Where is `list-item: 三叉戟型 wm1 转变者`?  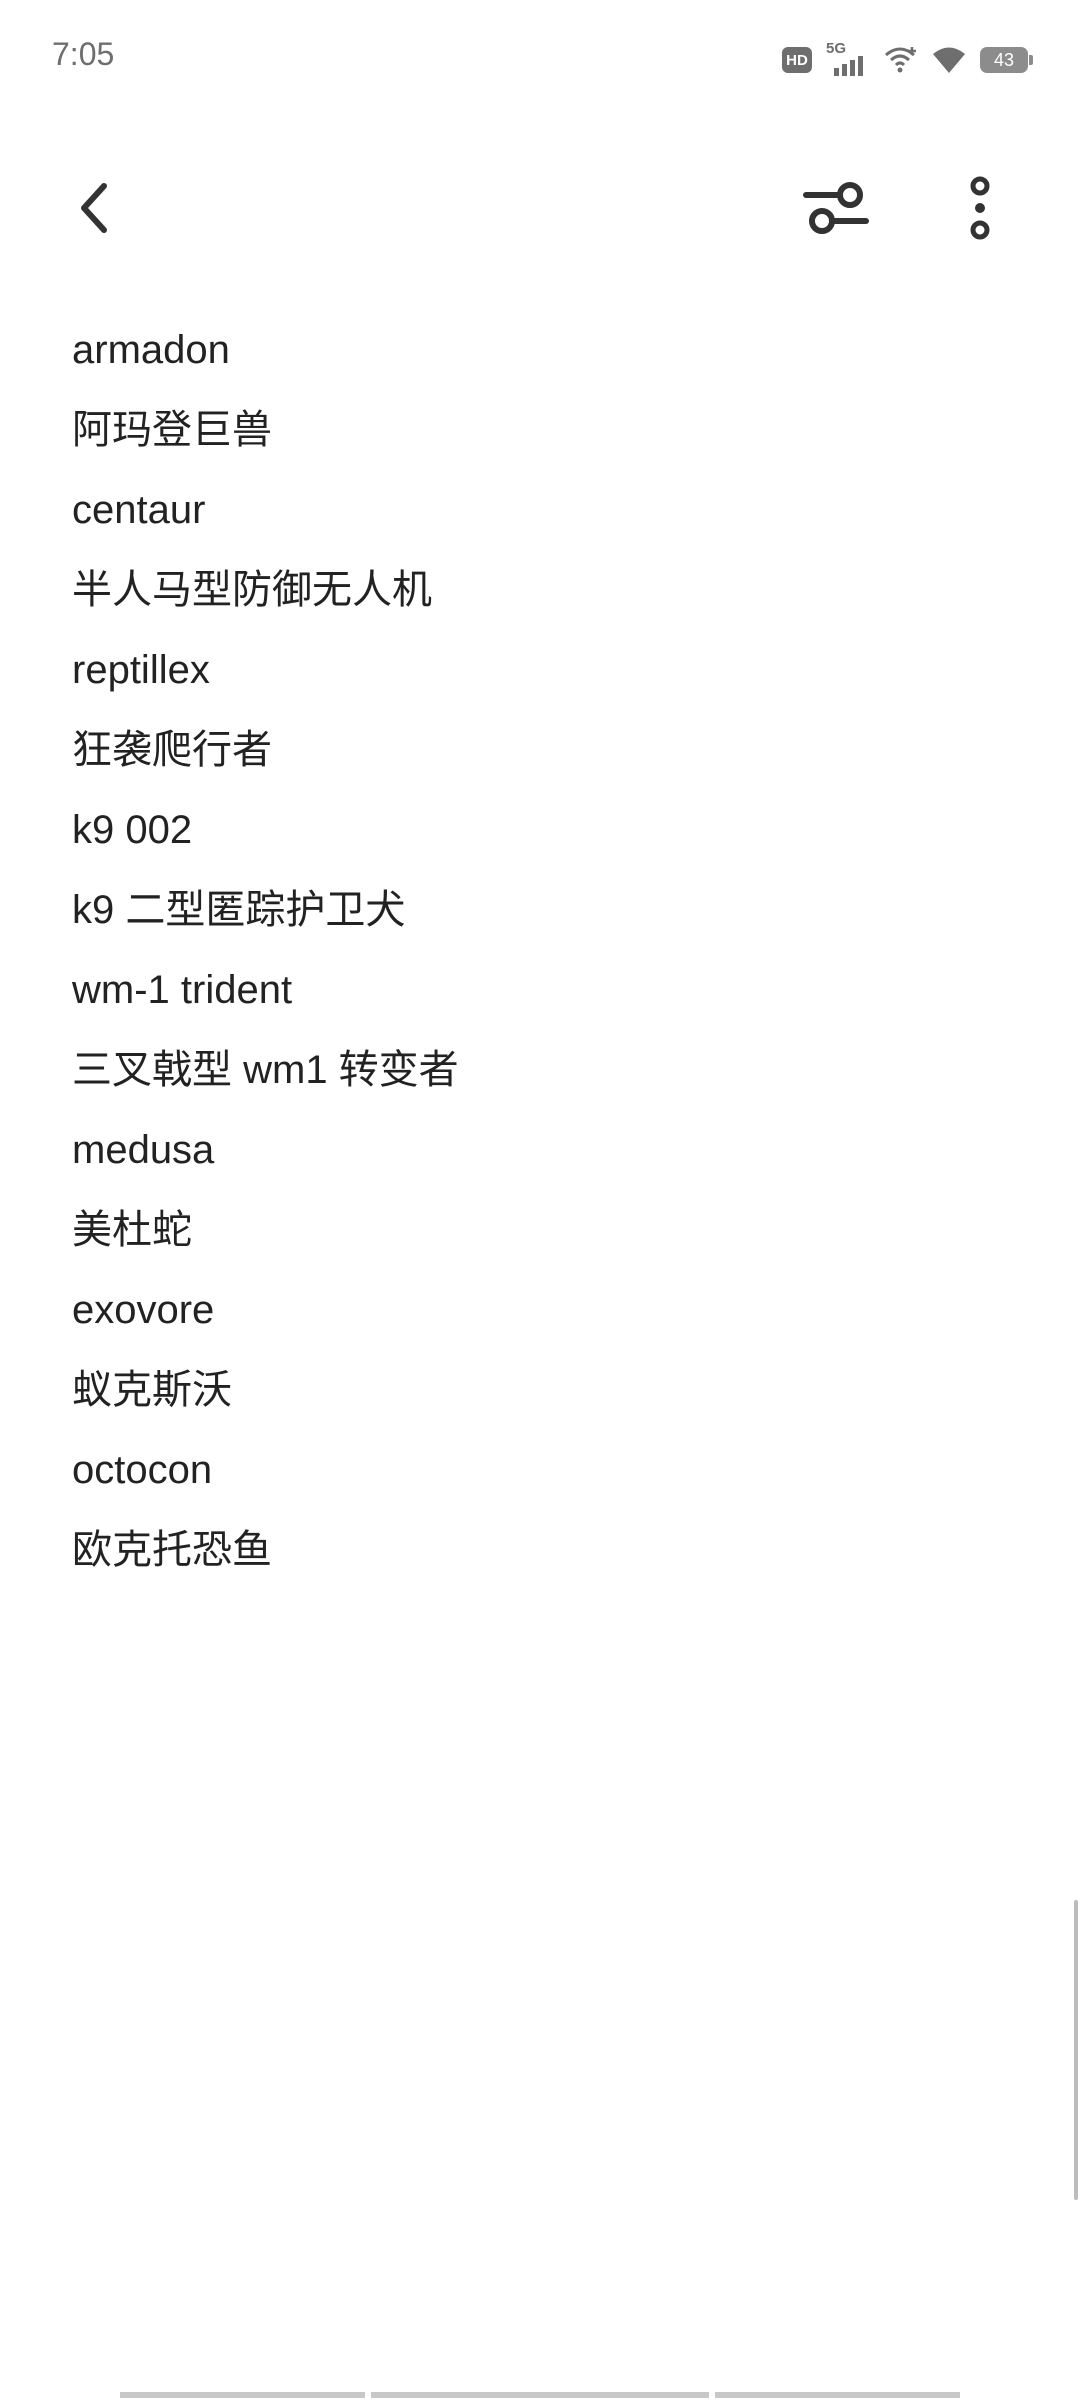
list-item: 三叉戟型 wm1 转变者 is located at coordinates (542, 1080).